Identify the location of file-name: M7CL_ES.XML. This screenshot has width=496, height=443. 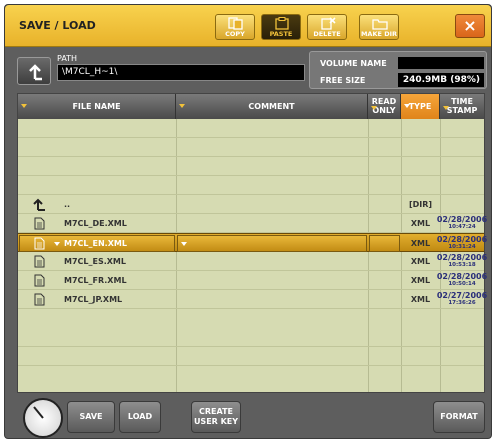
(95, 261).